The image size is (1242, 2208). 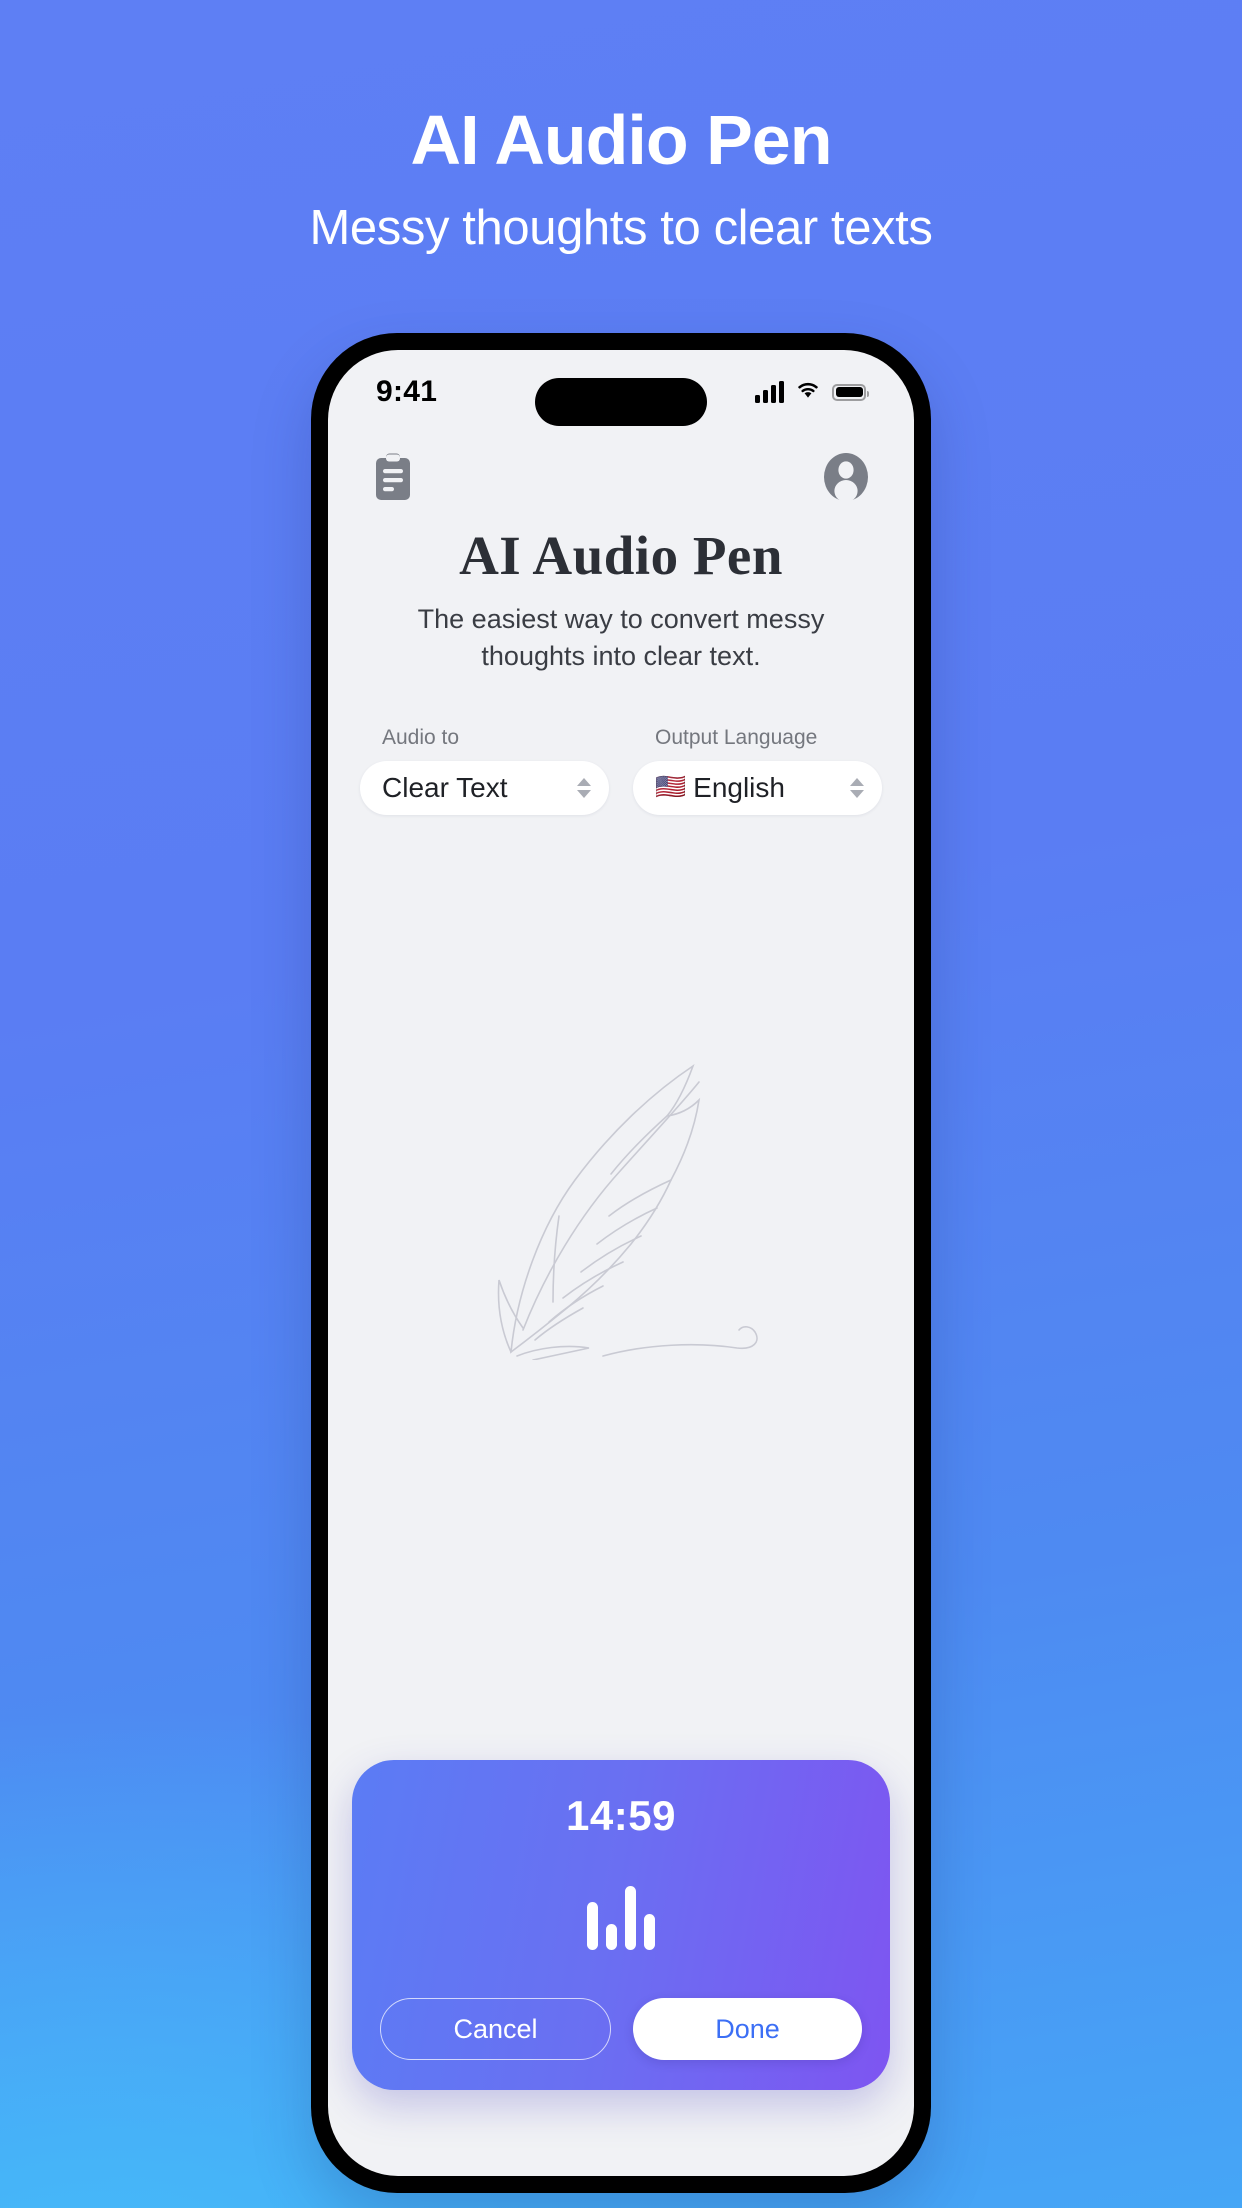 What do you see at coordinates (747, 2029) in the screenshot?
I see `done-button: Done` at bounding box center [747, 2029].